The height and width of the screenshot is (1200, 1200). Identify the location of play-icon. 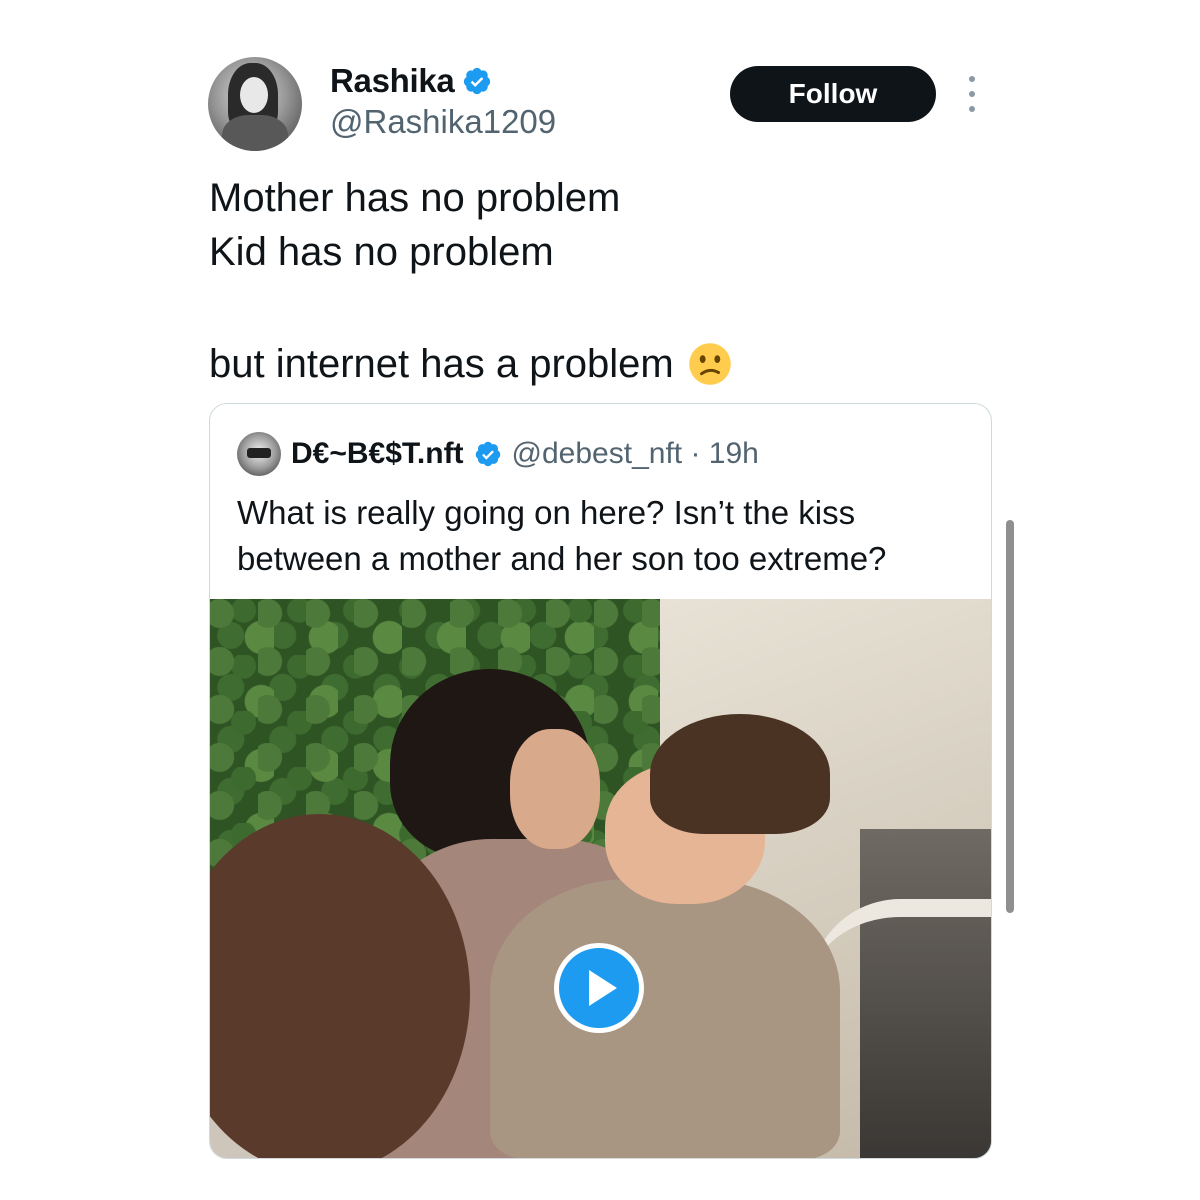
(602, 988).